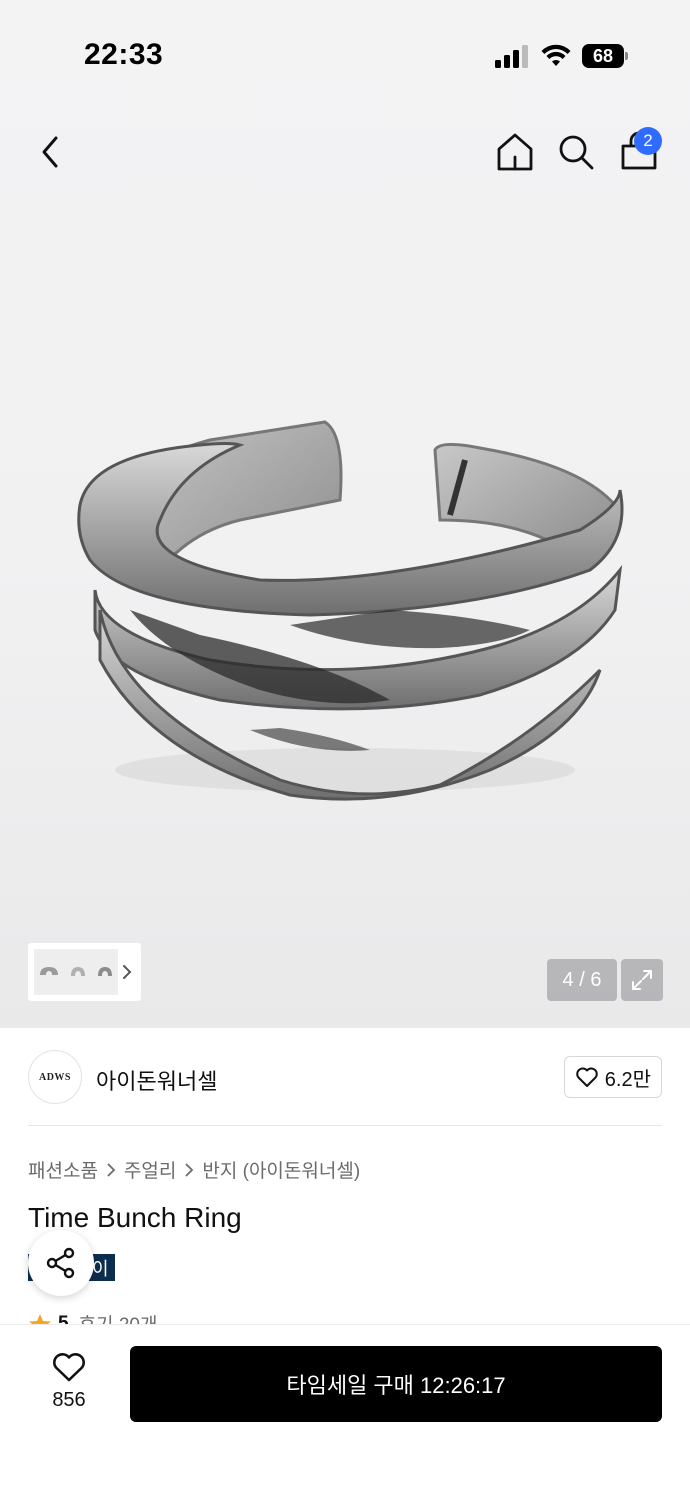 The image size is (690, 1500). What do you see at coordinates (69, 1400) in the screenshot?
I see `wishlist-count: 856` at bounding box center [69, 1400].